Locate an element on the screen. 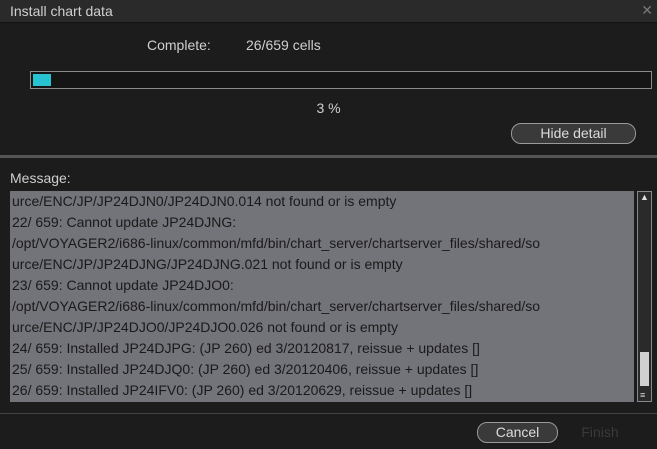  scroll-thumb is located at coordinates (644, 369).